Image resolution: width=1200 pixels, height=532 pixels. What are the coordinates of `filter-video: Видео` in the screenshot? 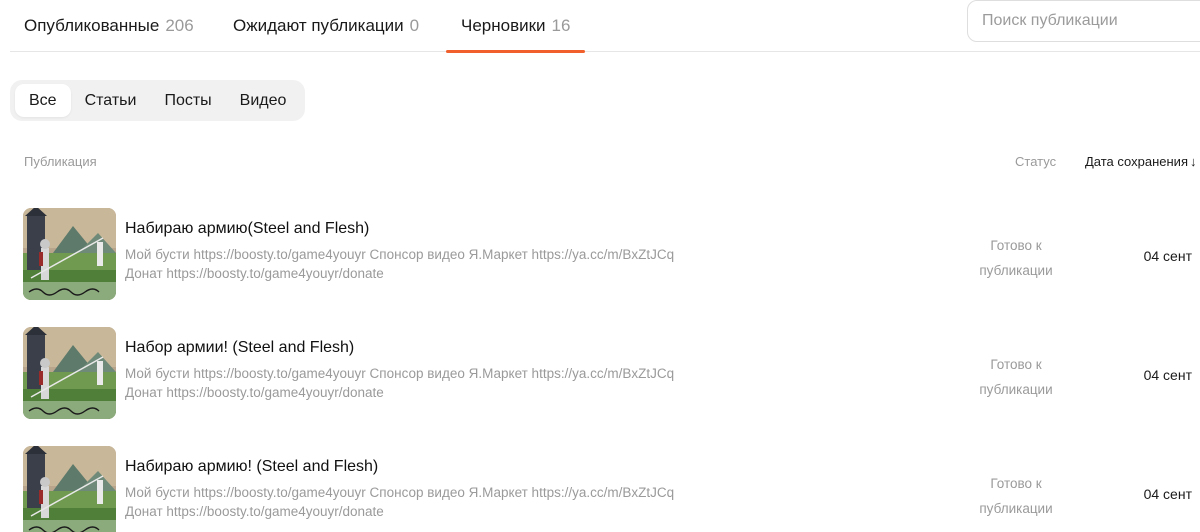 It's located at (263, 100).